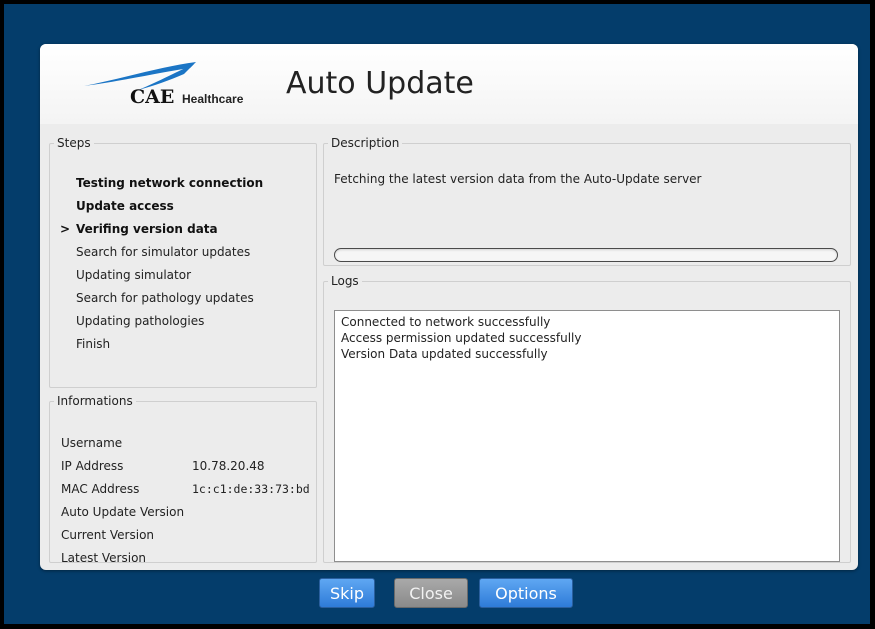 Image resolution: width=875 pixels, height=629 pixels. What do you see at coordinates (213, 99) in the screenshot?
I see `logo-sub-text: Healthcare` at bounding box center [213, 99].